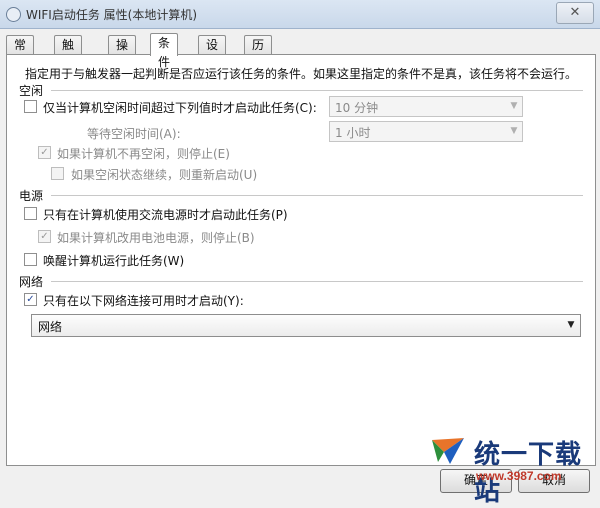 The width and height of the screenshot is (600, 508). I want to click on tab-actions: 操作, so click(122, 53).